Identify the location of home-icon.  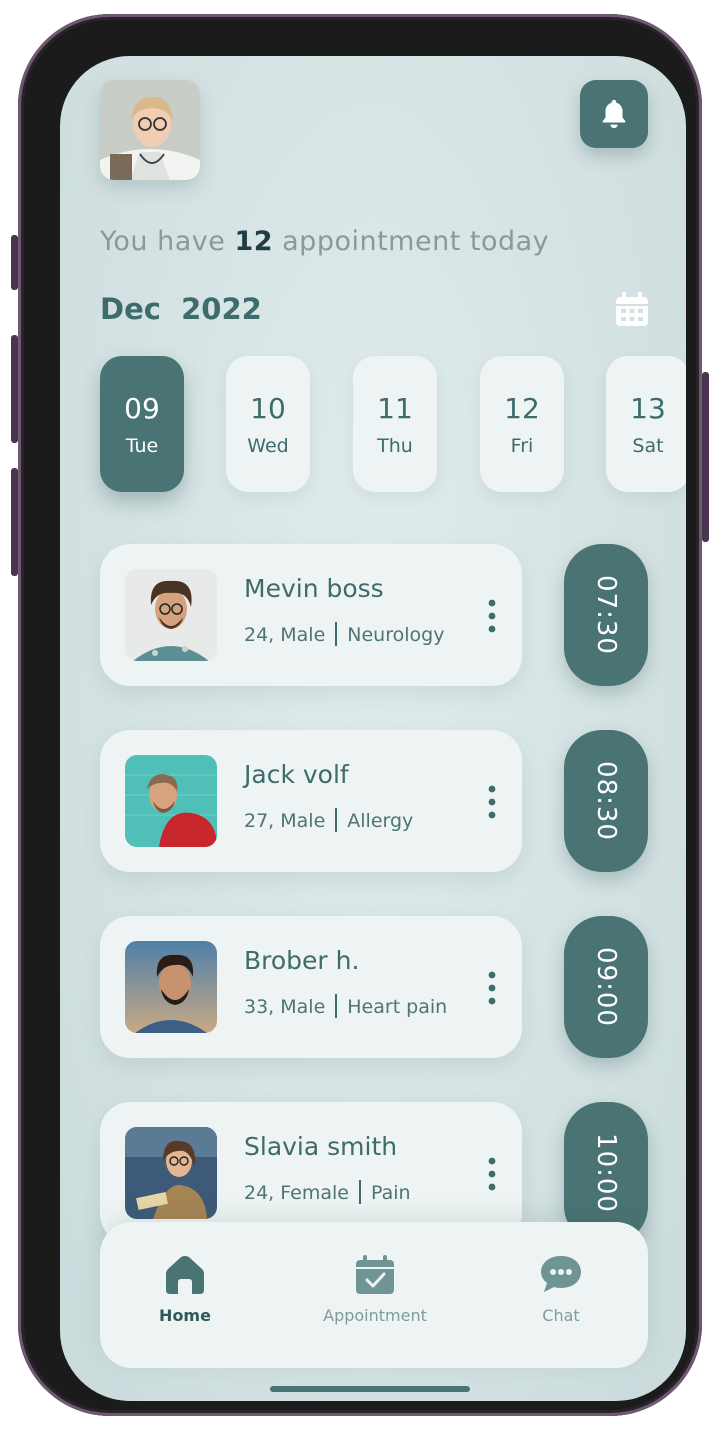
(185, 1275).